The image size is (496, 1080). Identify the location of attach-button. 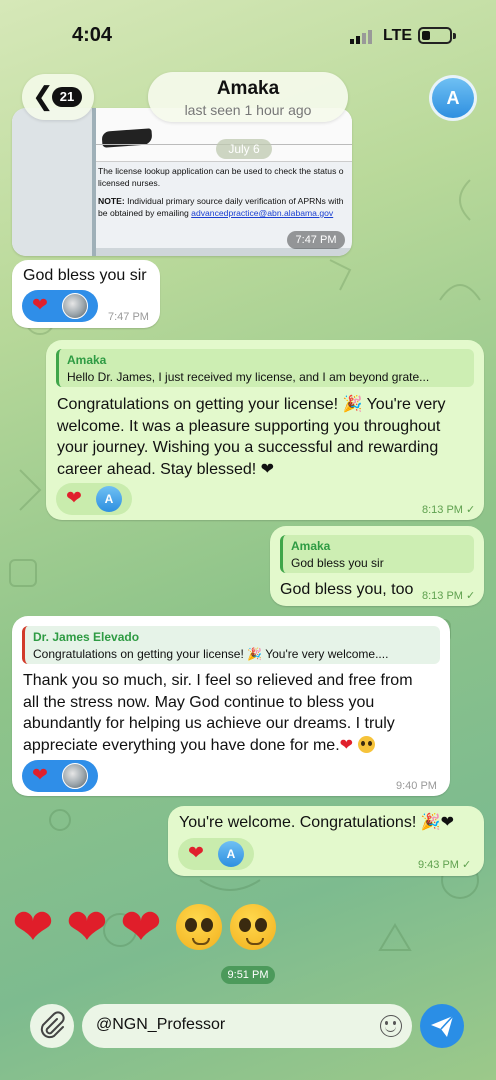
(52, 1026).